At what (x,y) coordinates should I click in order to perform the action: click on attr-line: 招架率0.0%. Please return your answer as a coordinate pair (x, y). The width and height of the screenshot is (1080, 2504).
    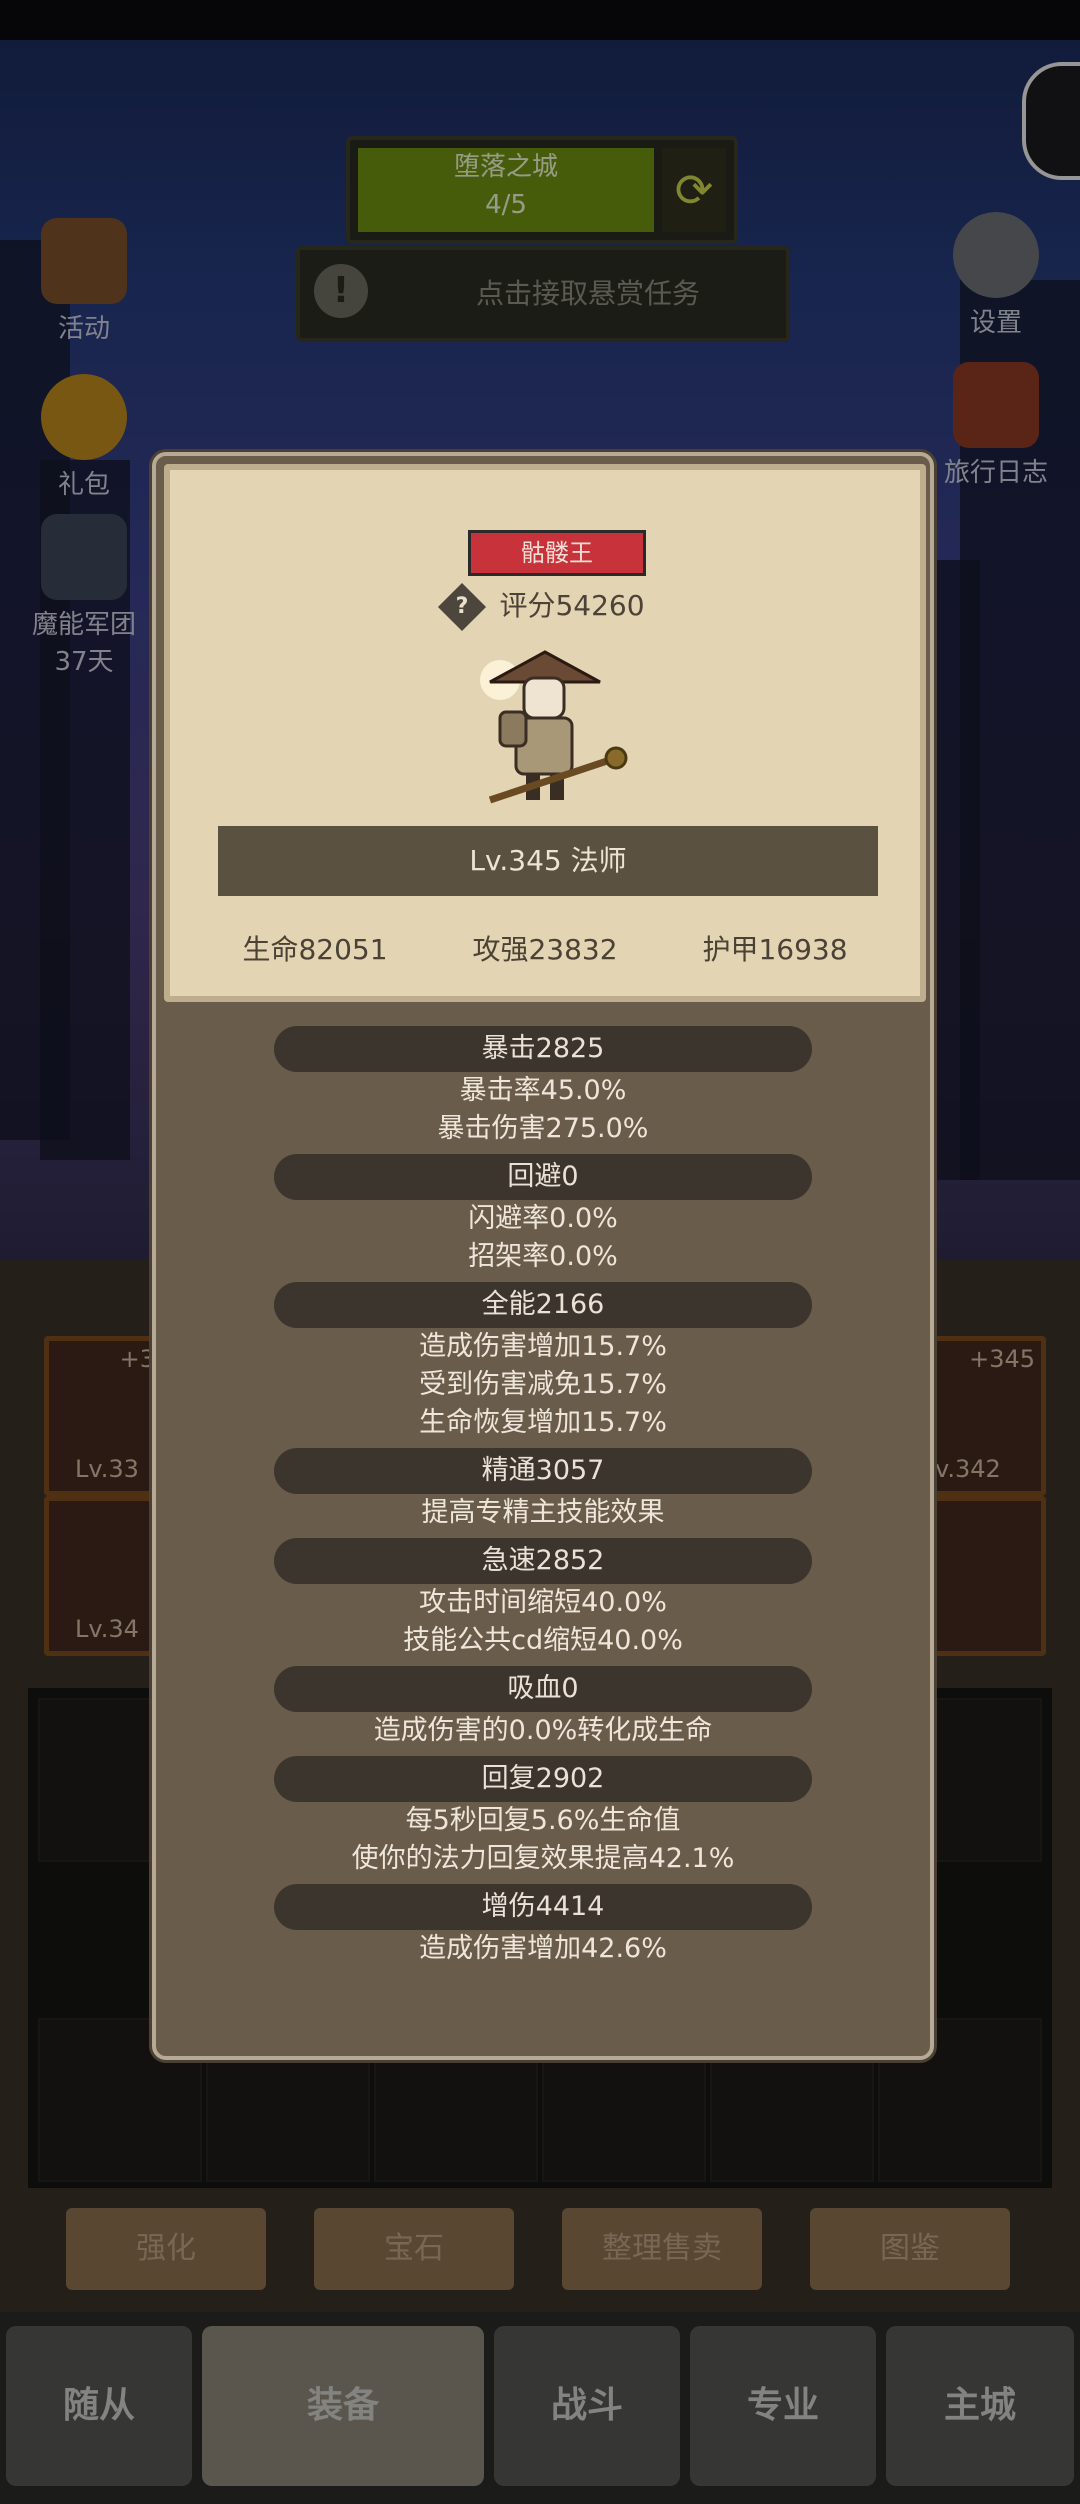
    Looking at the image, I should click on (543, 1256).